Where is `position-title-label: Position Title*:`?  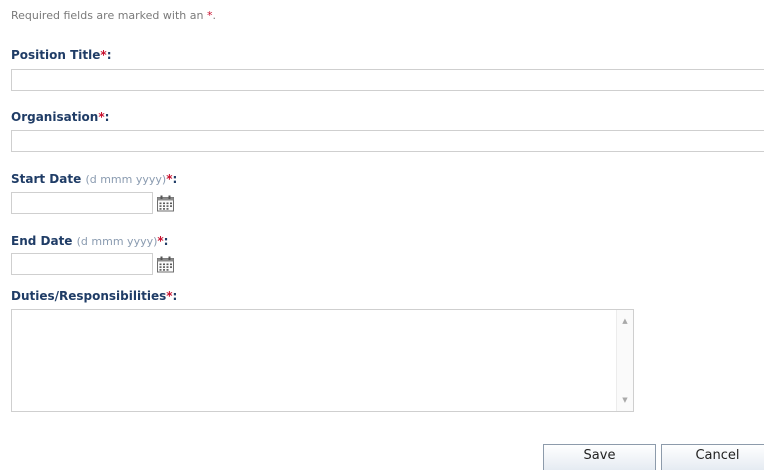 position-title-label: Position Title*: is located at coordinates (61, 55).